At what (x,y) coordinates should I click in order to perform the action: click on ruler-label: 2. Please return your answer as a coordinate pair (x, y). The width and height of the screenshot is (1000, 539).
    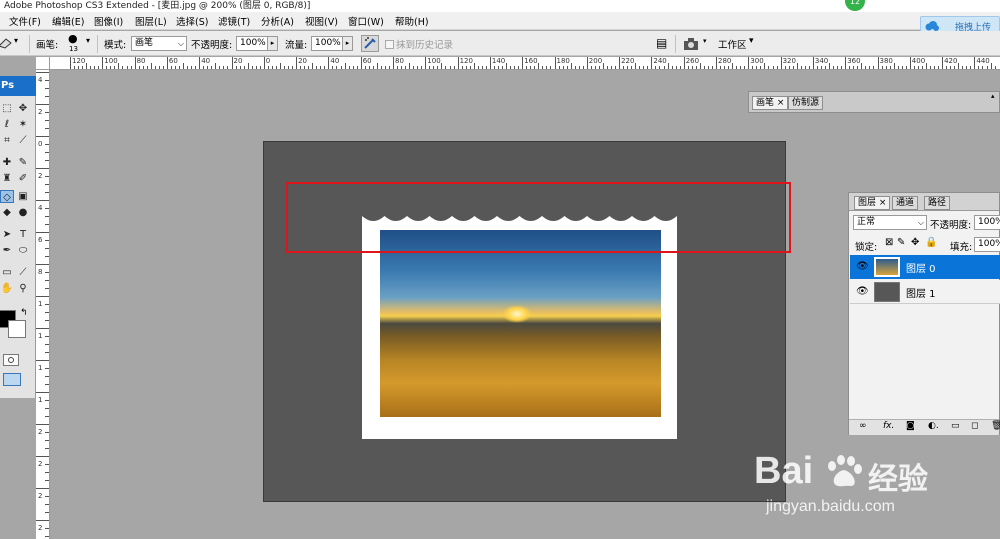
    Looking at the image, I should click on (40, 496).